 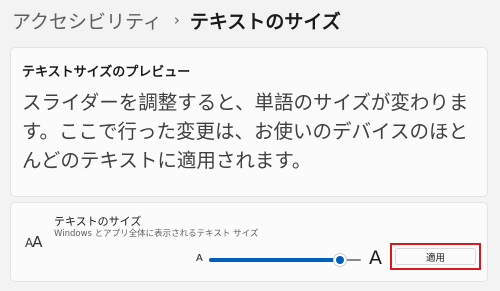 I want to click on text-size-slider, so click(x=285, y=260).